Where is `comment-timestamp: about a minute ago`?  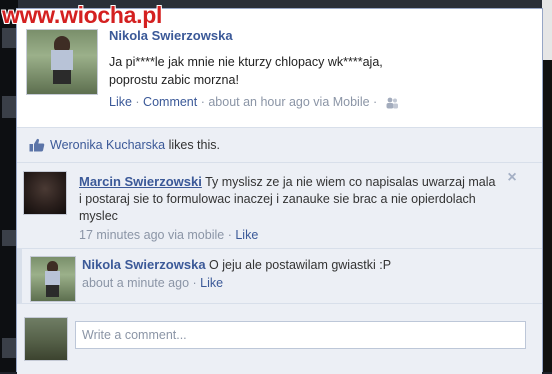 comment-timestamp: about a minute ago is located at coordinates (135, 283).